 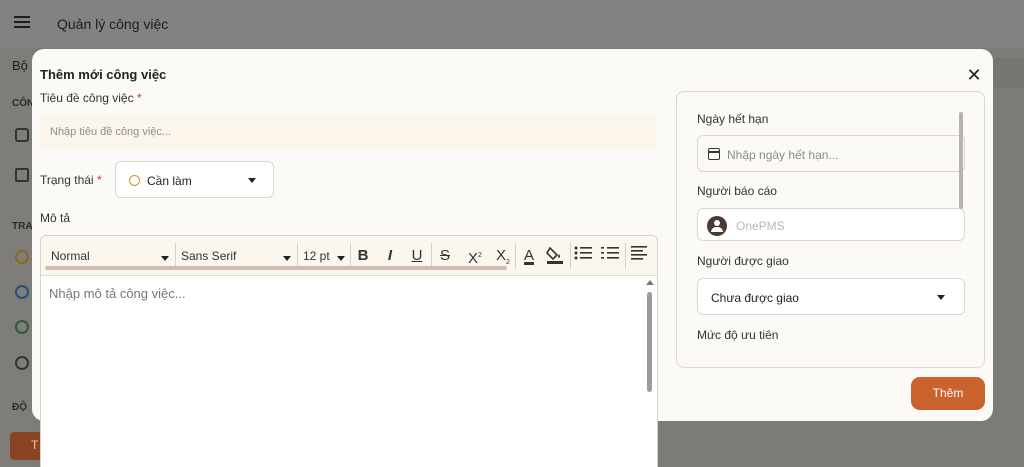 What do you see at coordinates (961, 160) in the screenshot?
I see `panel-scrollbar` at bounding box center [961, 160].